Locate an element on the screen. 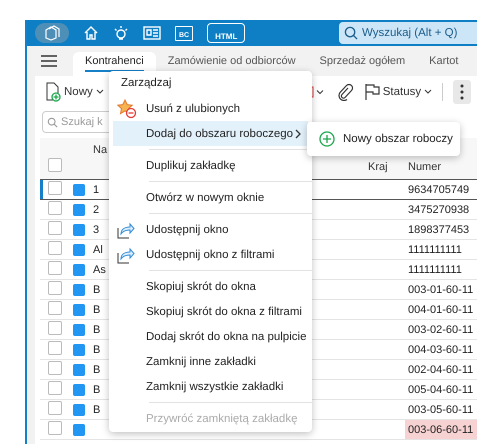 The height and width of the screenshot is (444, 477). new-button: Nowy is located at coordinates (74, 92).